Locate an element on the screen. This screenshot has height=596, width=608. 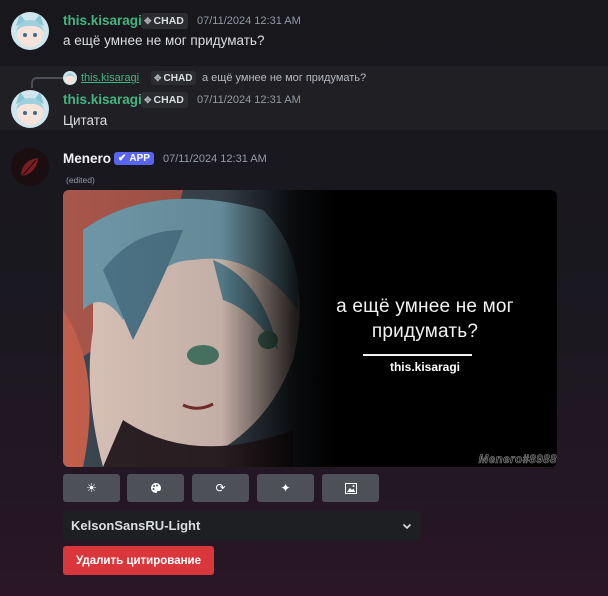
palette-button is located at coordinates (155, 488).